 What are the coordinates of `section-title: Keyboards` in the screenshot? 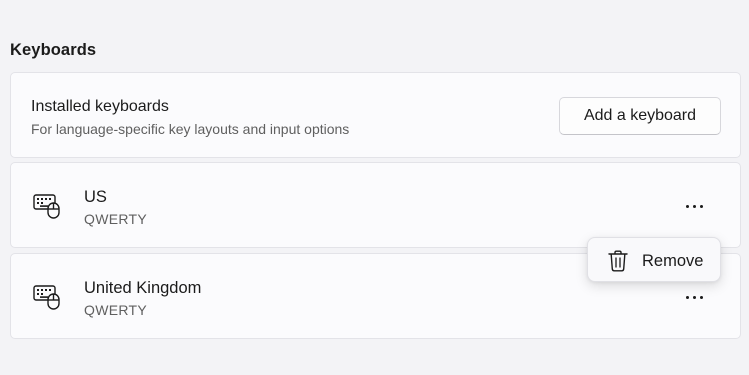 It's located at (53, 50).